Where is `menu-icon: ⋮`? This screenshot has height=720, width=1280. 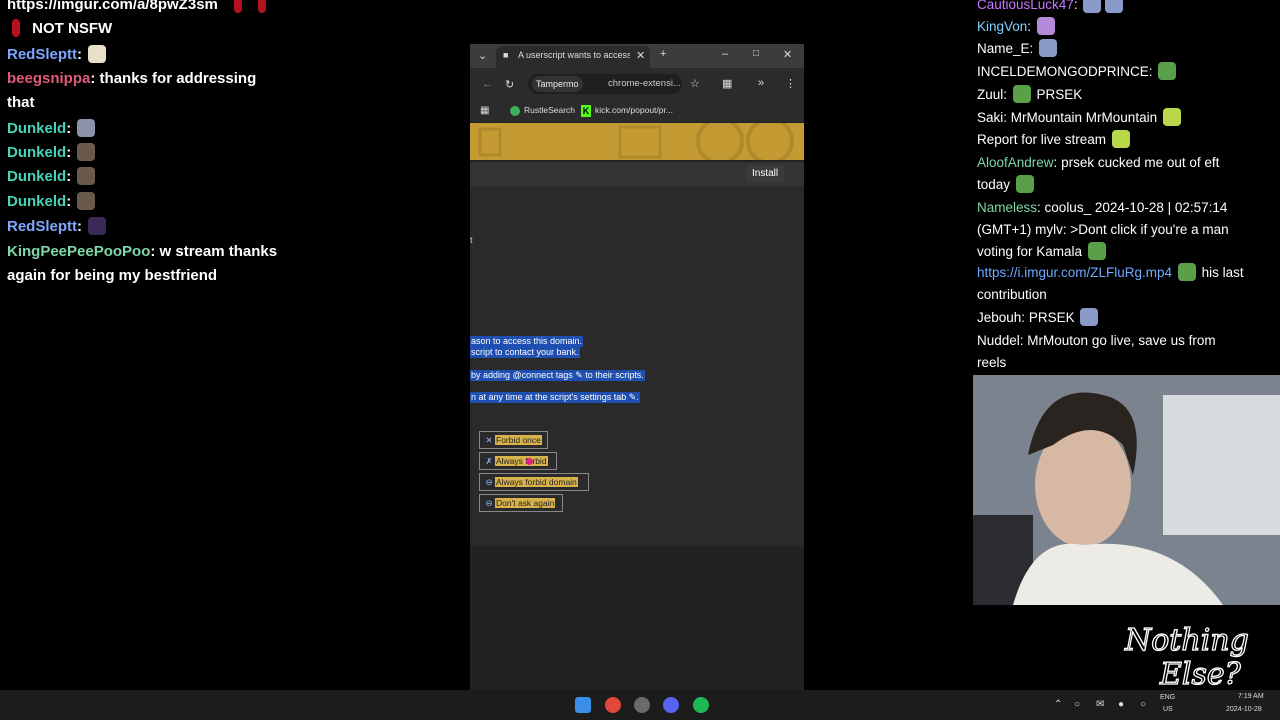 menu-icon: ⋮ is located at coordinates (790, 83).